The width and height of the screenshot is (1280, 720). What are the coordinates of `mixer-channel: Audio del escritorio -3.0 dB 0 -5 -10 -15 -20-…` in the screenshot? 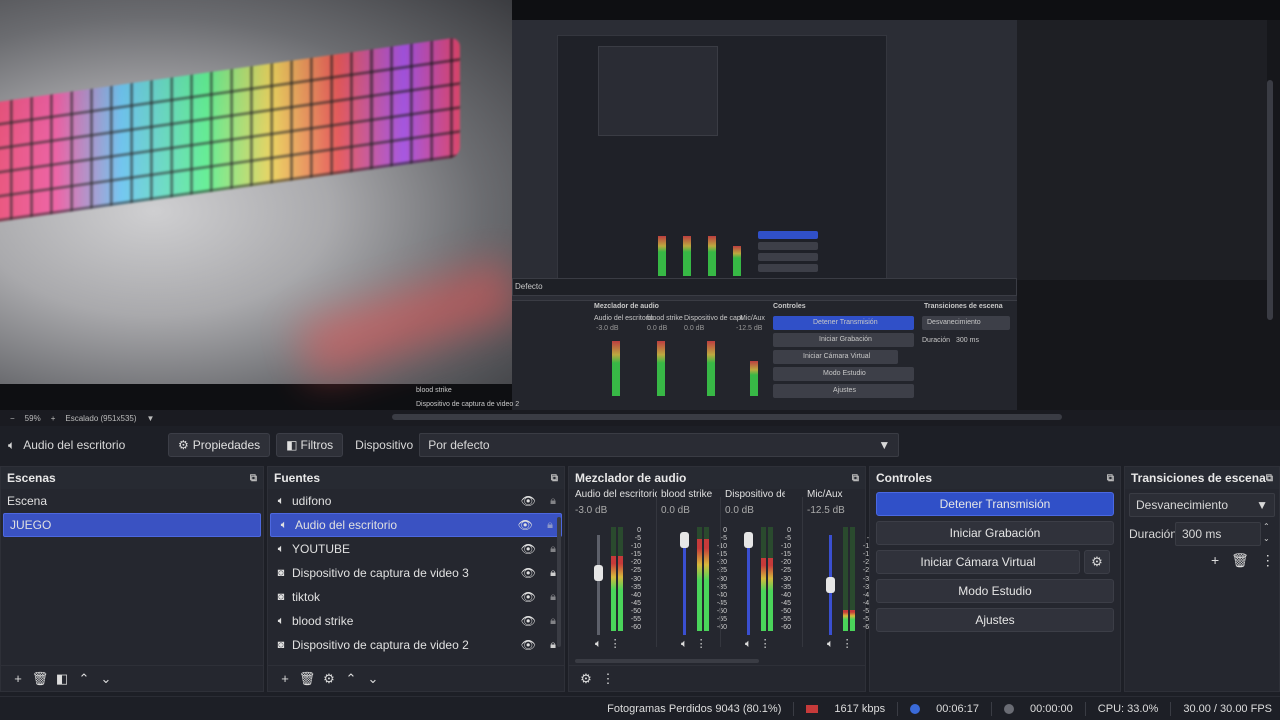 It's located at (616, 574).